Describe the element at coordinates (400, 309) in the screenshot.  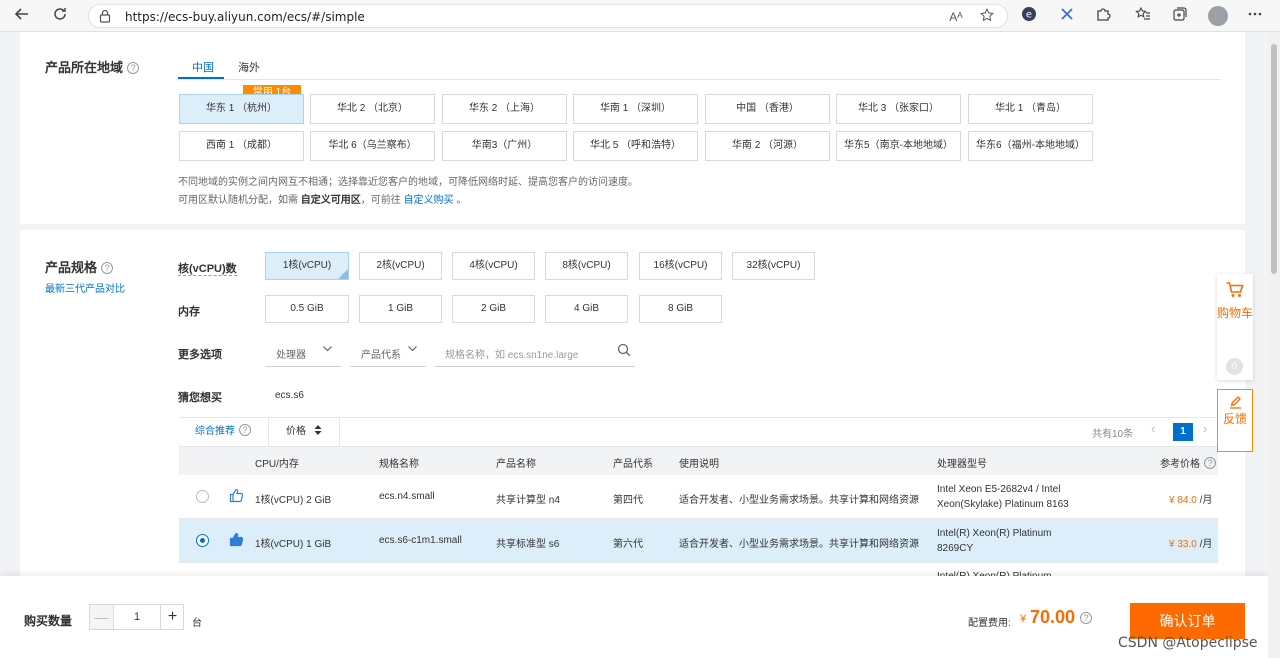
I see `memory-option-1: 1 GiB` at that location.